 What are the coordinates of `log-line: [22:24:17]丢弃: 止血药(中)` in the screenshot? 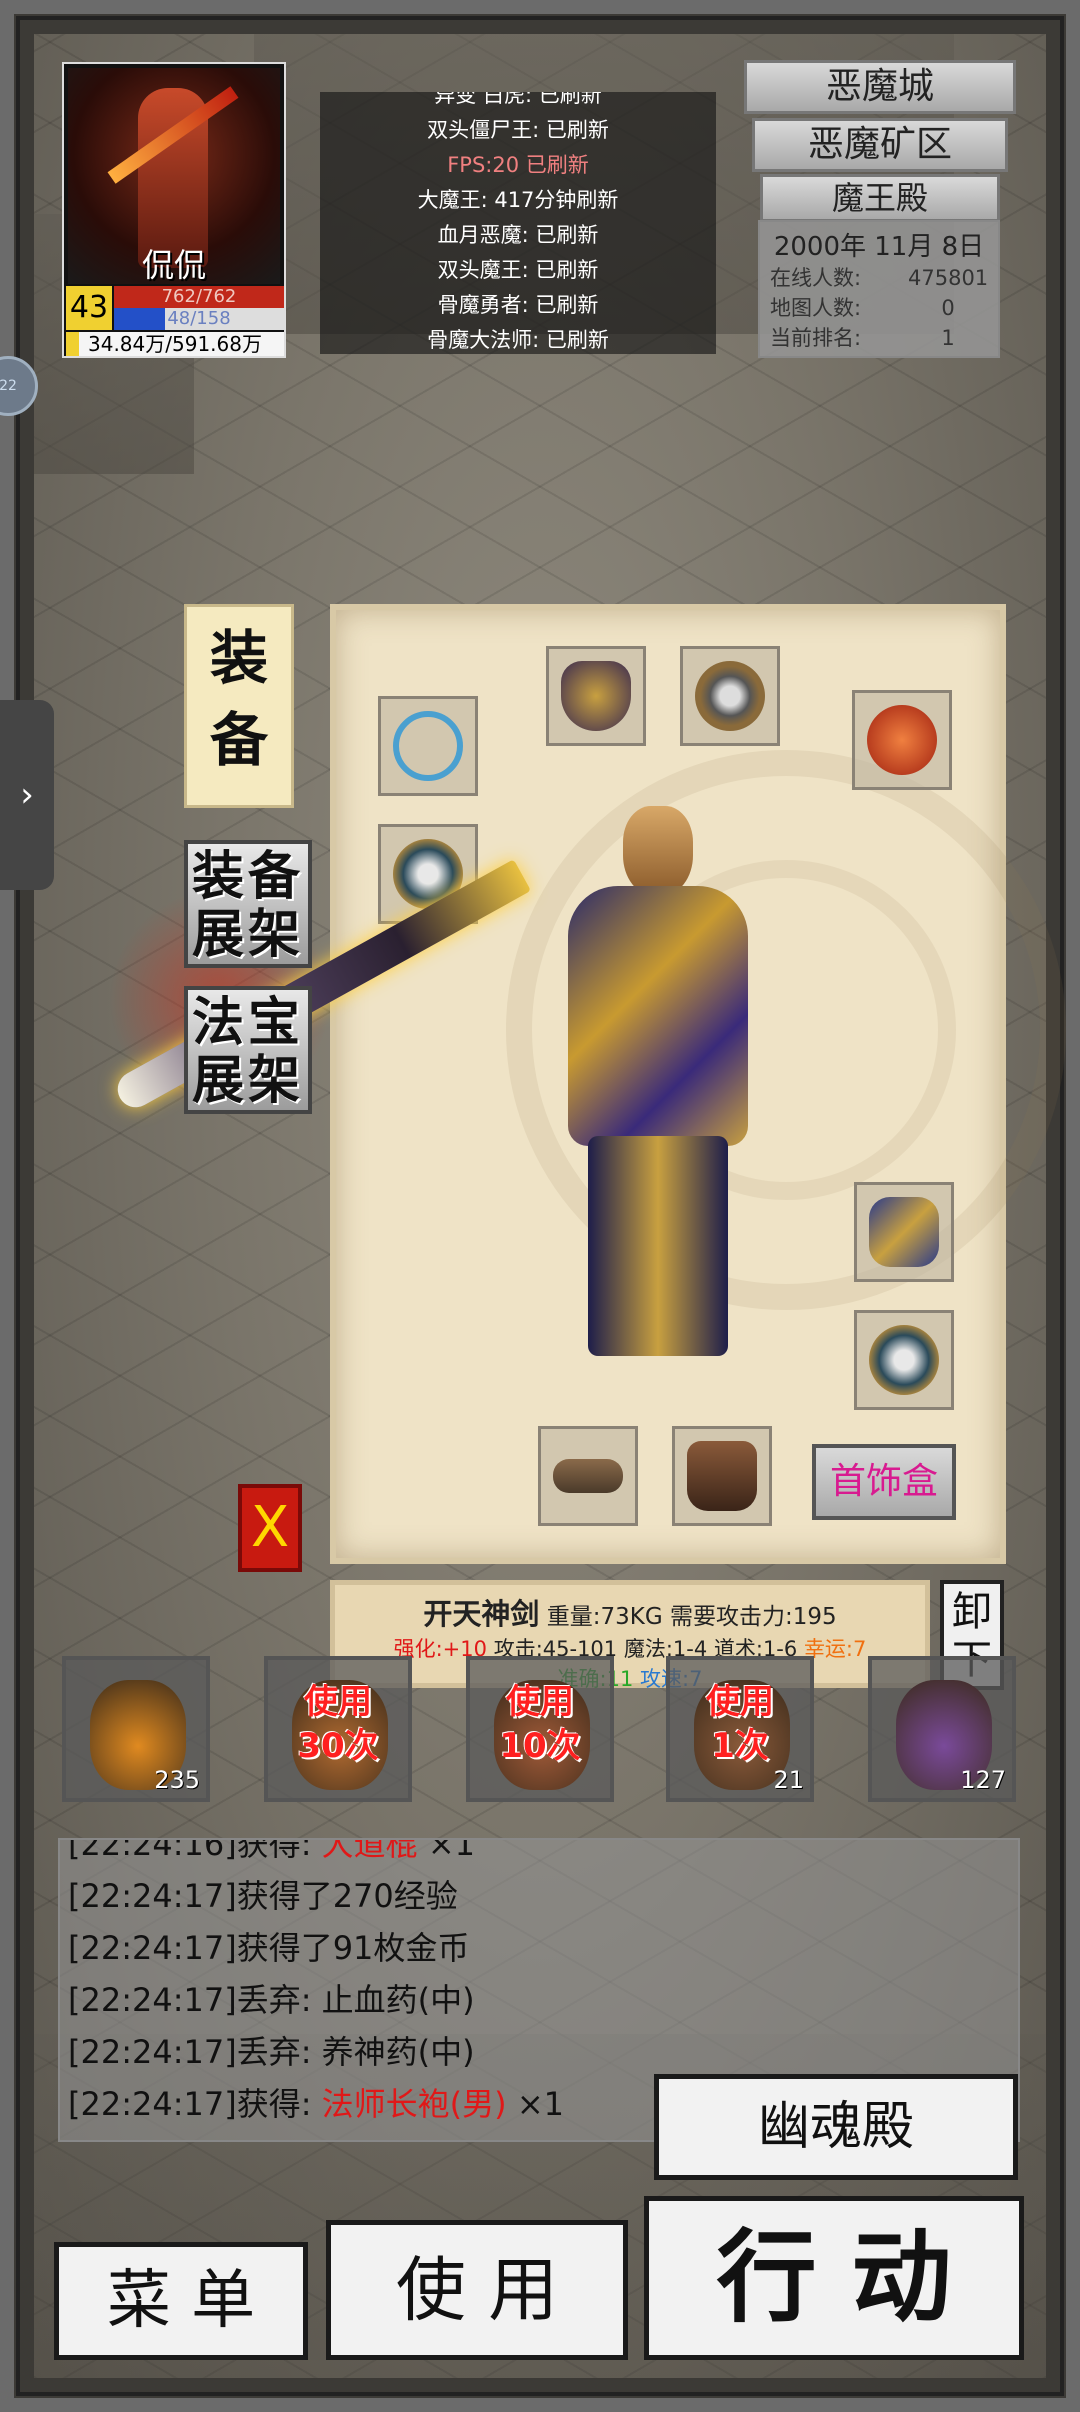 It's located at (543, 2000).